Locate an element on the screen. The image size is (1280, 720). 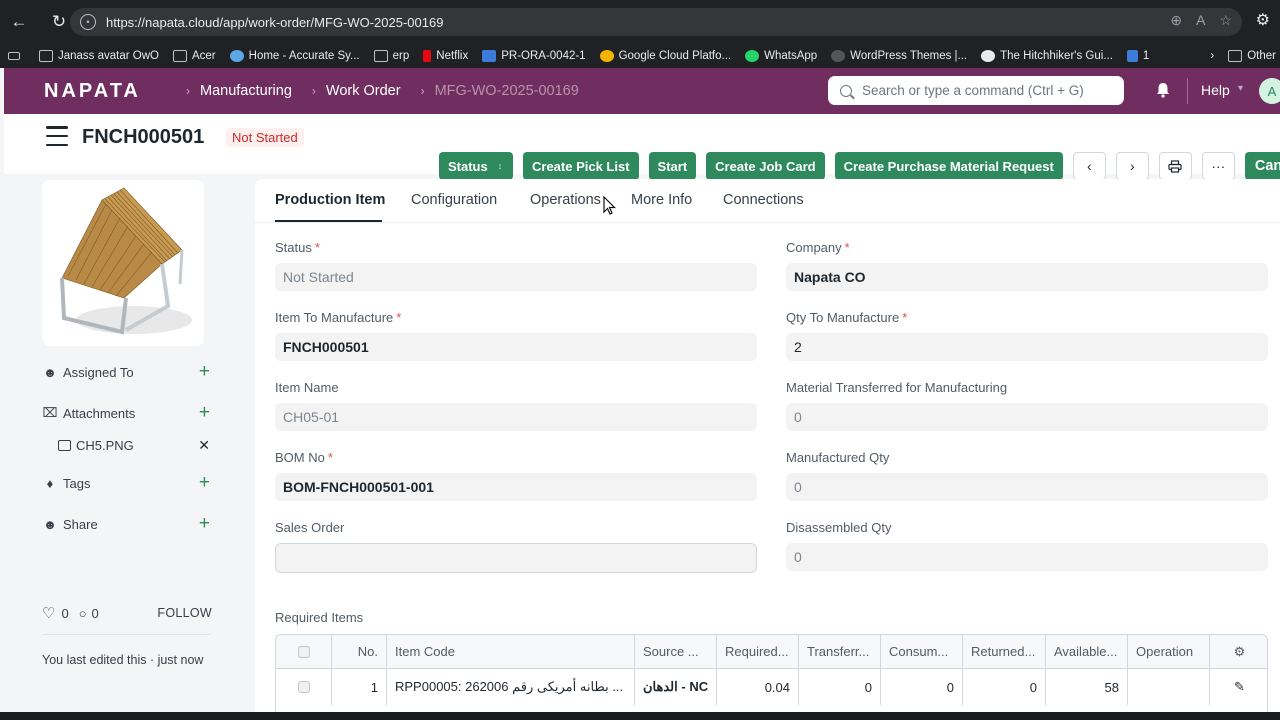
row-operation is located at coordinates (1169, 687).